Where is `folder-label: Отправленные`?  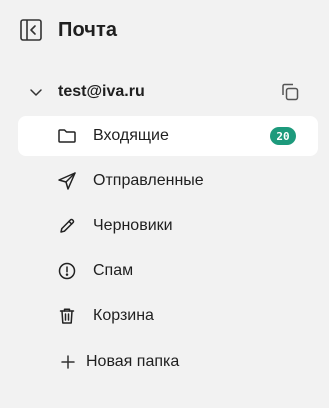
folder-label: Отправленные is located at coordinates (148, 180).